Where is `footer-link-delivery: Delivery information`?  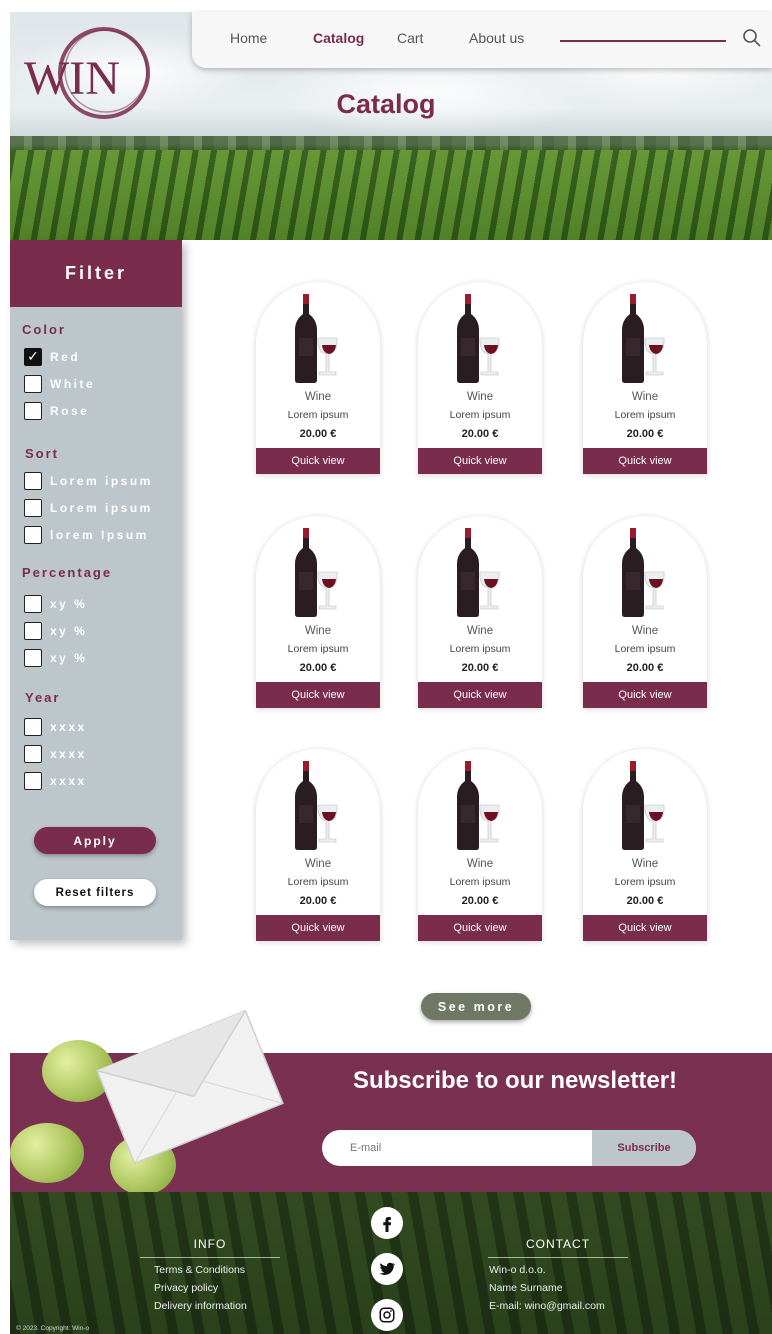
footer-link-delivery: Delivery information is located at coordinates (210, 1306).